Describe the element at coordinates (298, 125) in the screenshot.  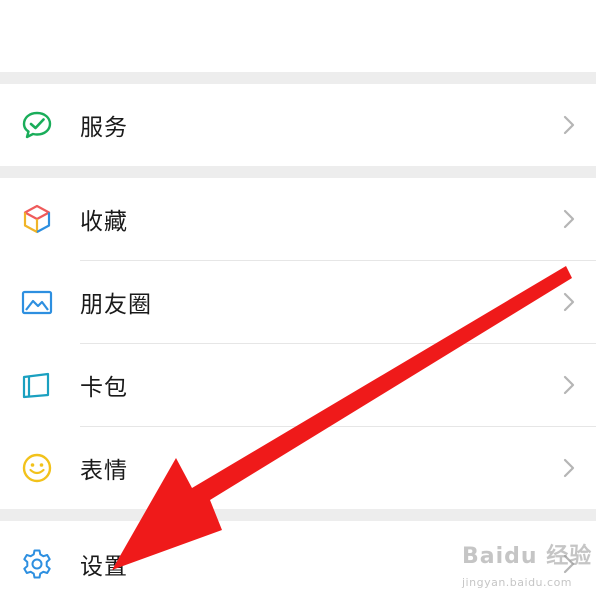
I see `menu-item-services: 服务` at that location.